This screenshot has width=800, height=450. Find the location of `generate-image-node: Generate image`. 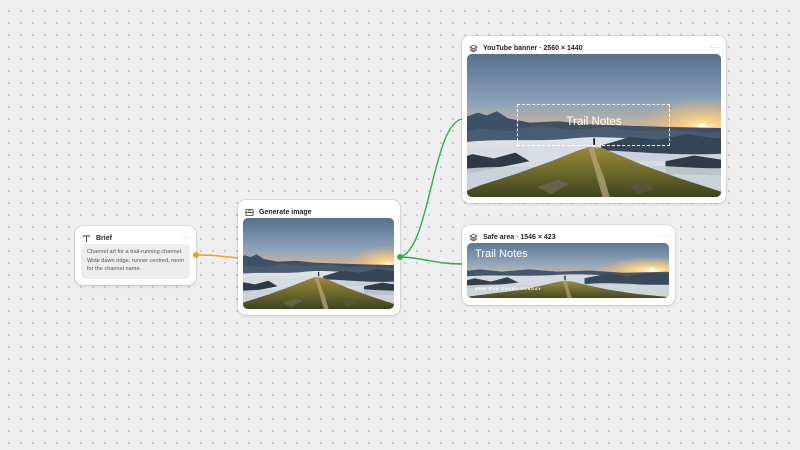

generate-image-node: Generate image is located at coordinates (319, 257).